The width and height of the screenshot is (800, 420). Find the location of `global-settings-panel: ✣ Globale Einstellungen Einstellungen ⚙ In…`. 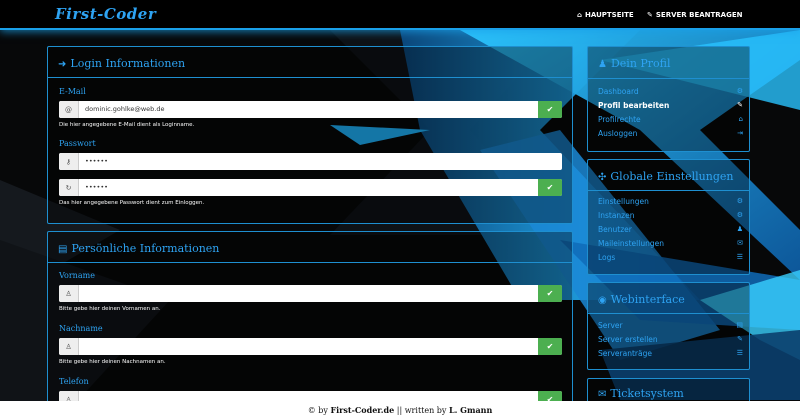

global-settings-panel: ✣ Globale Einstellungen Einstellungen ⚙ In… is located at coordinates (668, 217).